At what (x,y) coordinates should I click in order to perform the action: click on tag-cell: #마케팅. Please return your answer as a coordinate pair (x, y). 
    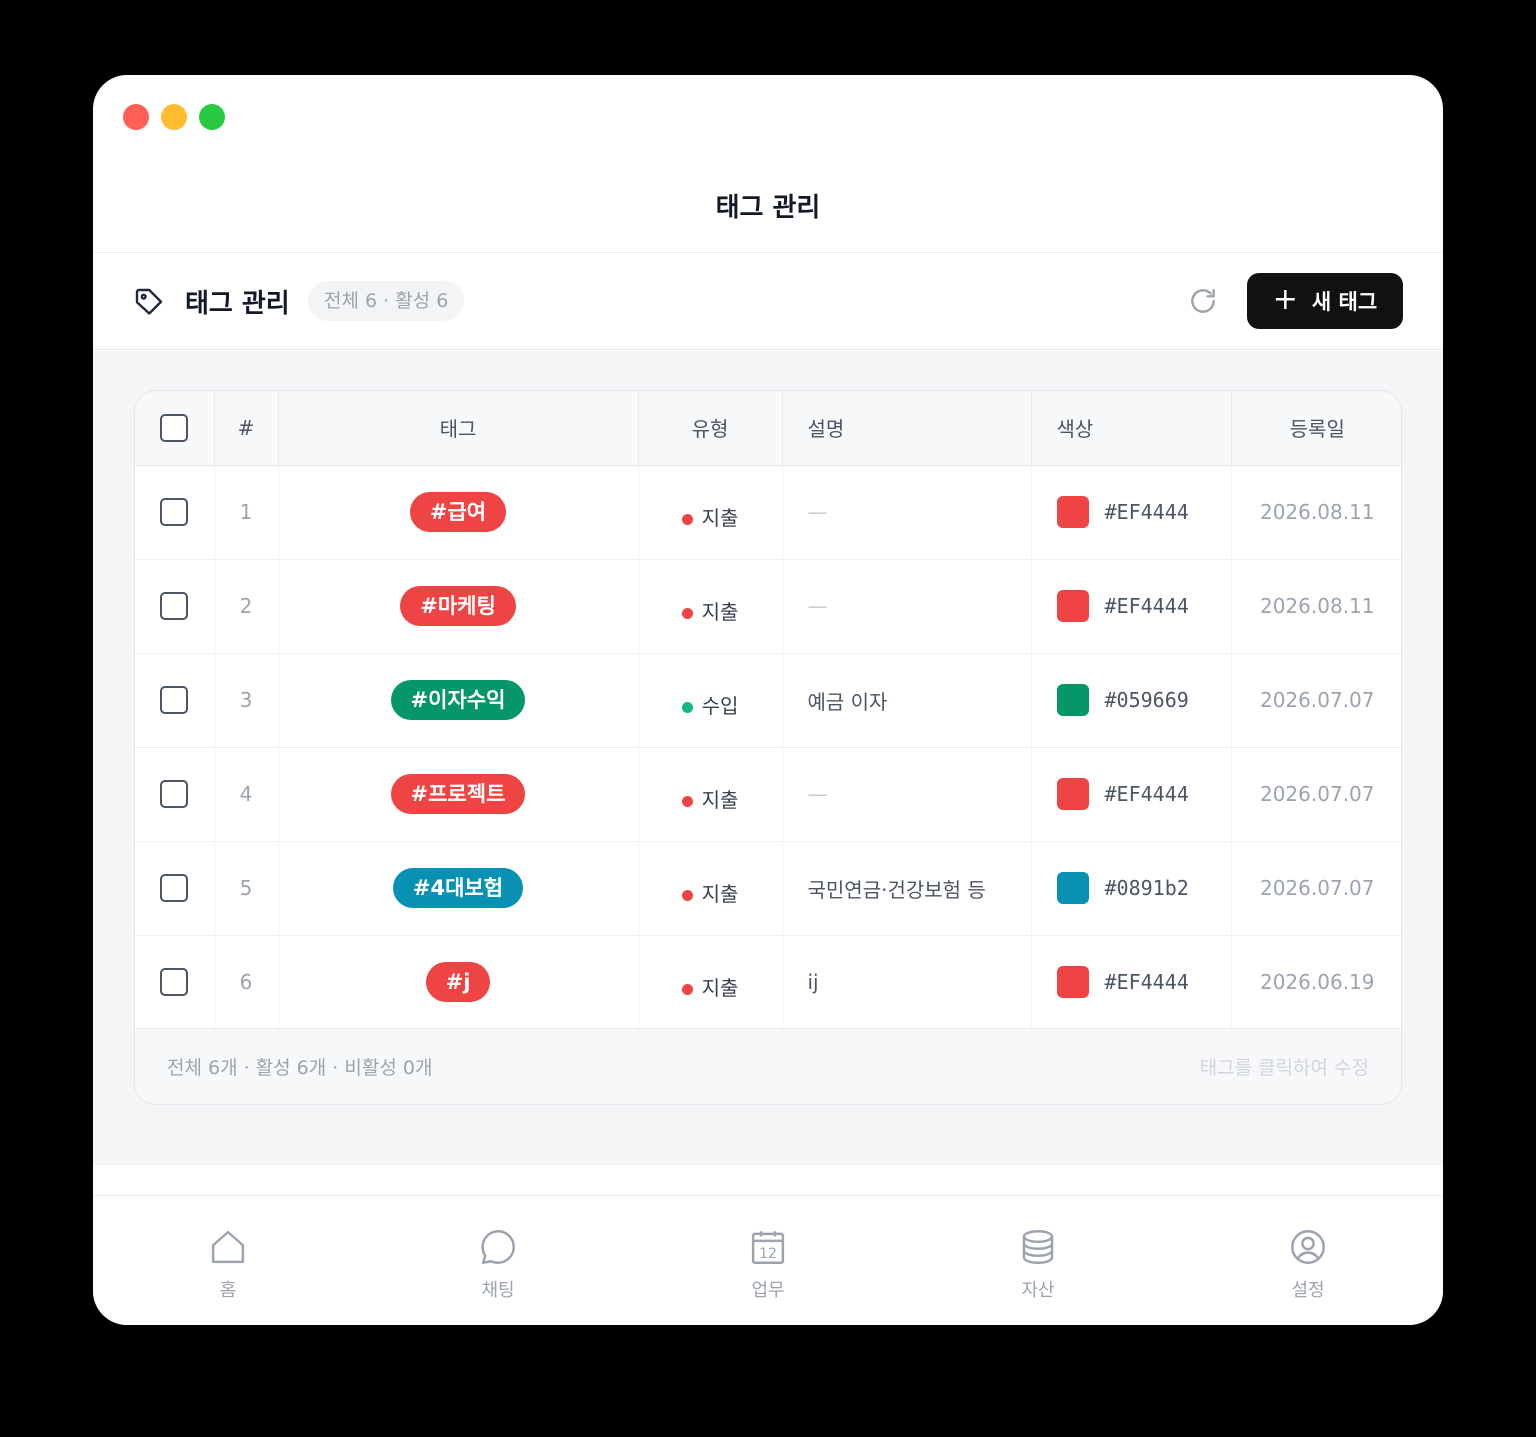
    Looking at the image, I should click on (458, 606).